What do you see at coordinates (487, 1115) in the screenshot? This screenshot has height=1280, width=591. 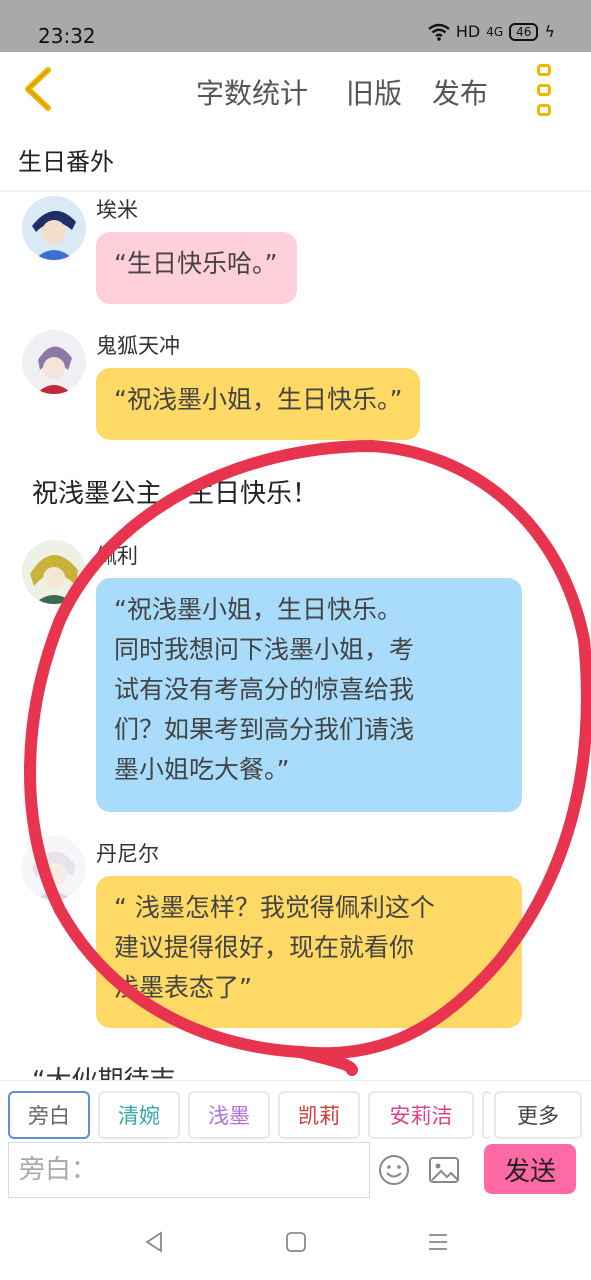 I see `character-hidden` at bounding box center [487, 1115].